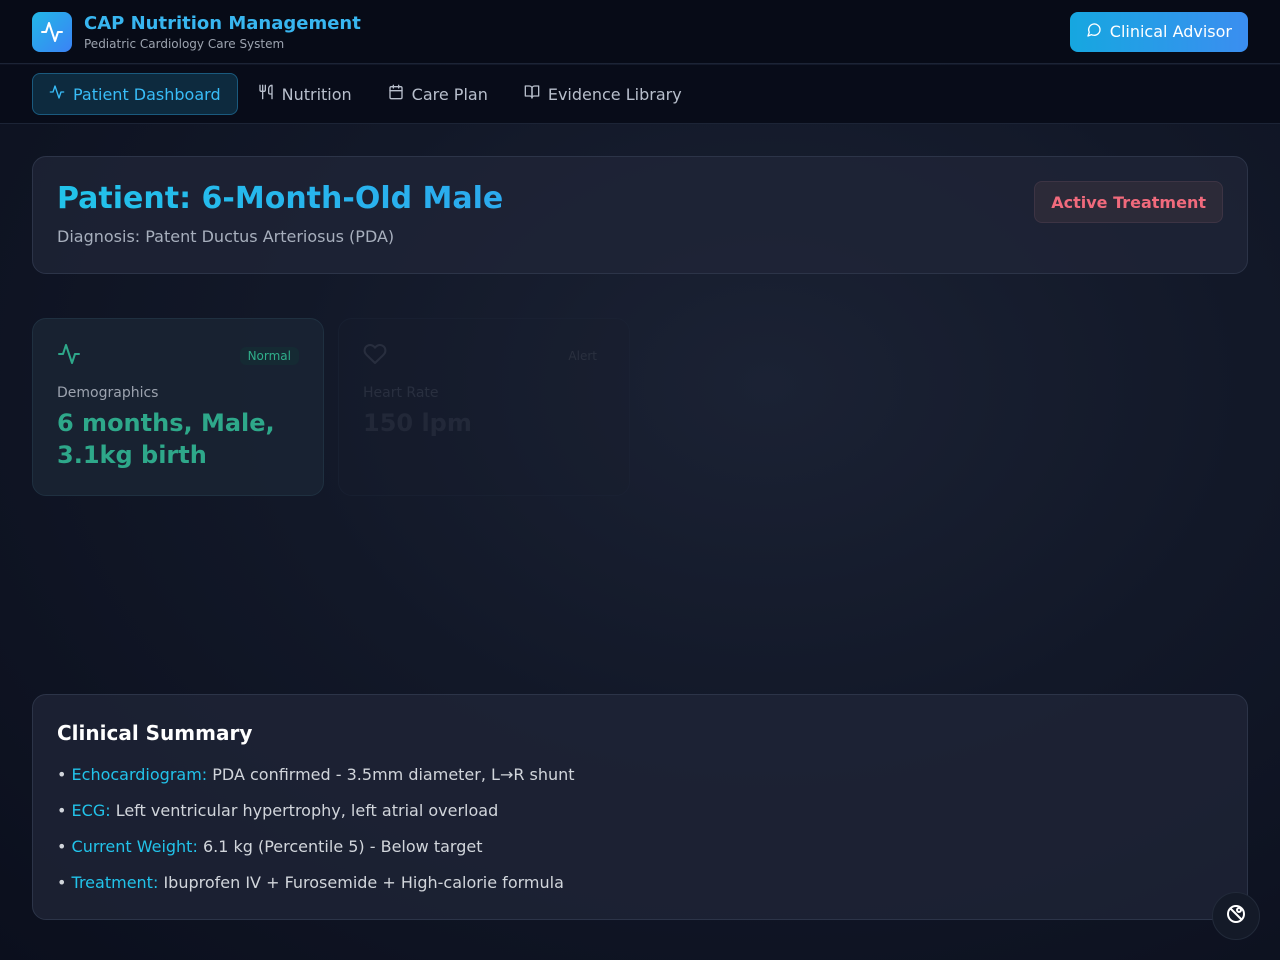 The height and width of the screenshot is (960, 1280). What do you see at coordinates (1128, 202) in the screenshot?
I see `status-badge: Active Treatment` at bounding box center [1128, 202].